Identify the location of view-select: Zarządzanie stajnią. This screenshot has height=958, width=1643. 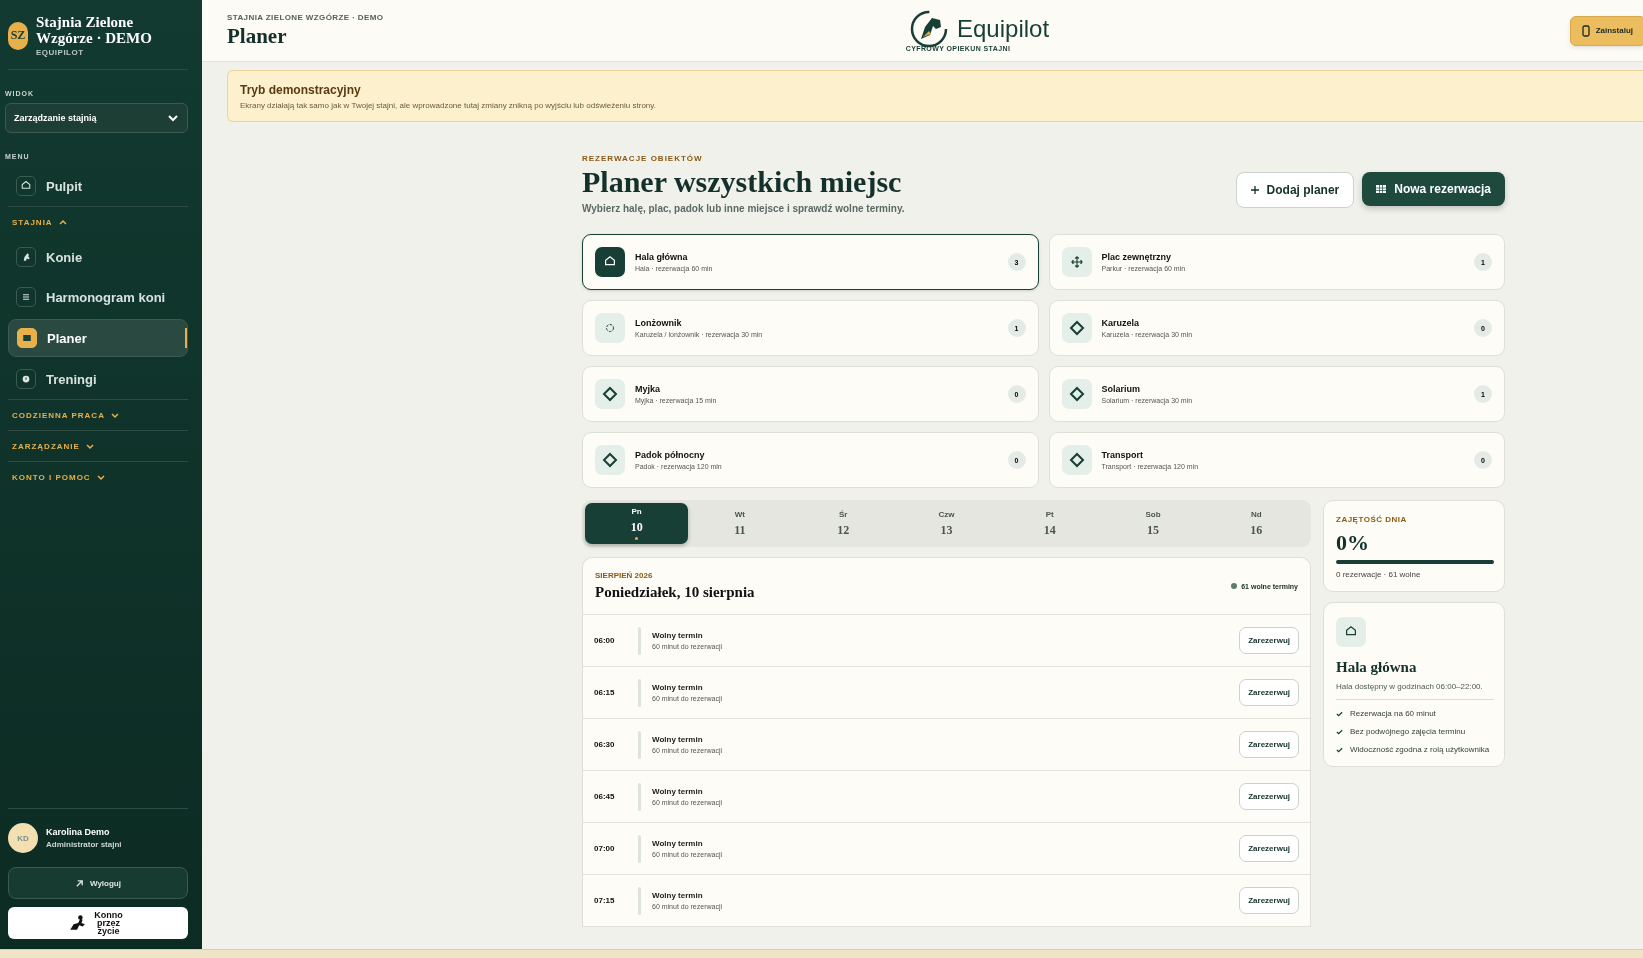
(96, 118).